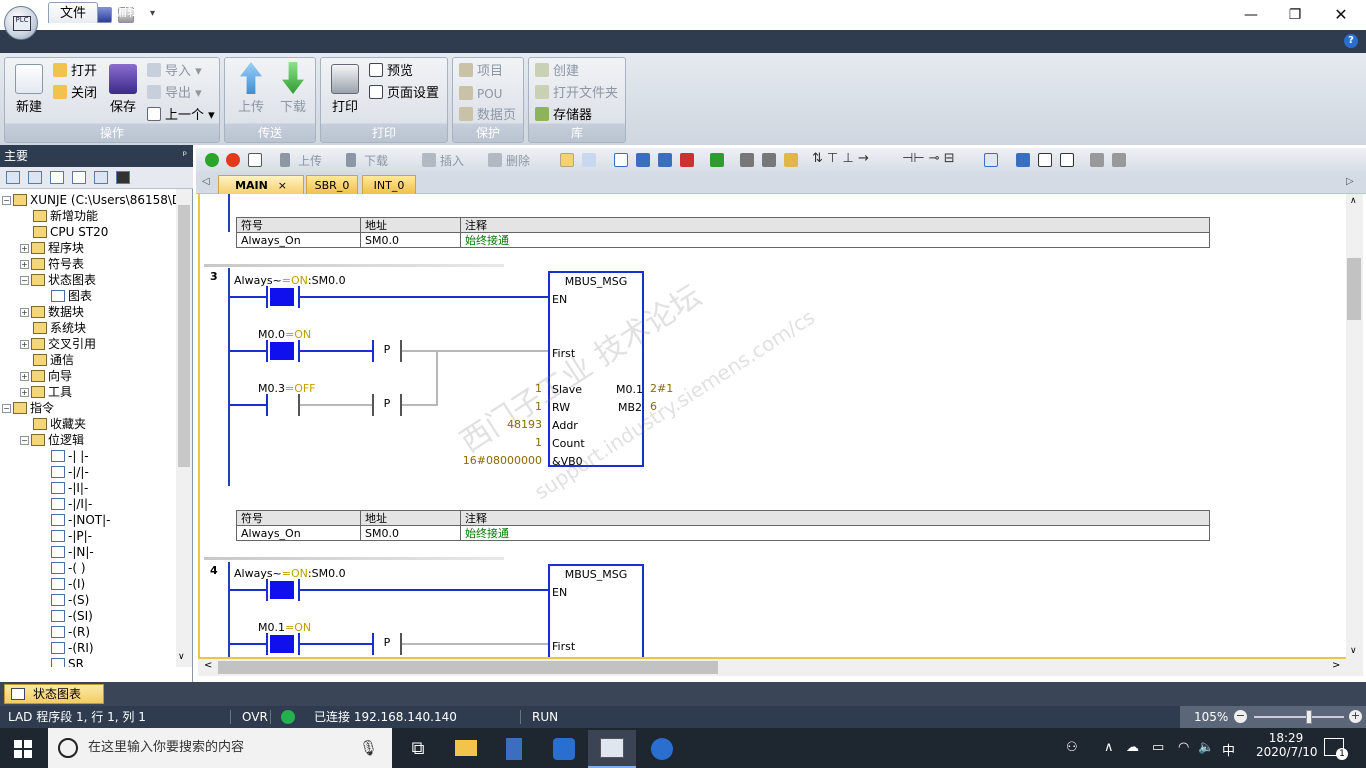  I want to click on tool1-icon, so click(1097, 160).